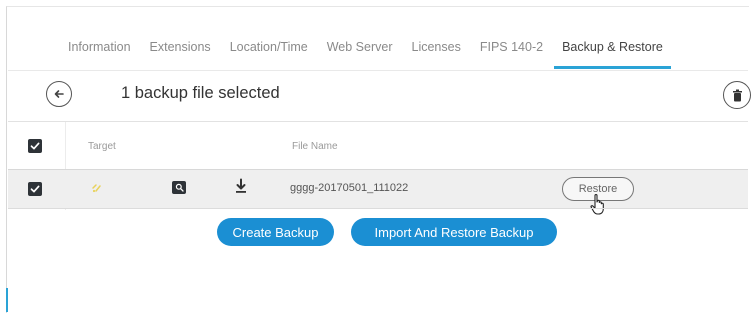 Image resolution: width=751 pixels, height=316 pixels. I want to click on select-all-checkbox, so click(35, 146).